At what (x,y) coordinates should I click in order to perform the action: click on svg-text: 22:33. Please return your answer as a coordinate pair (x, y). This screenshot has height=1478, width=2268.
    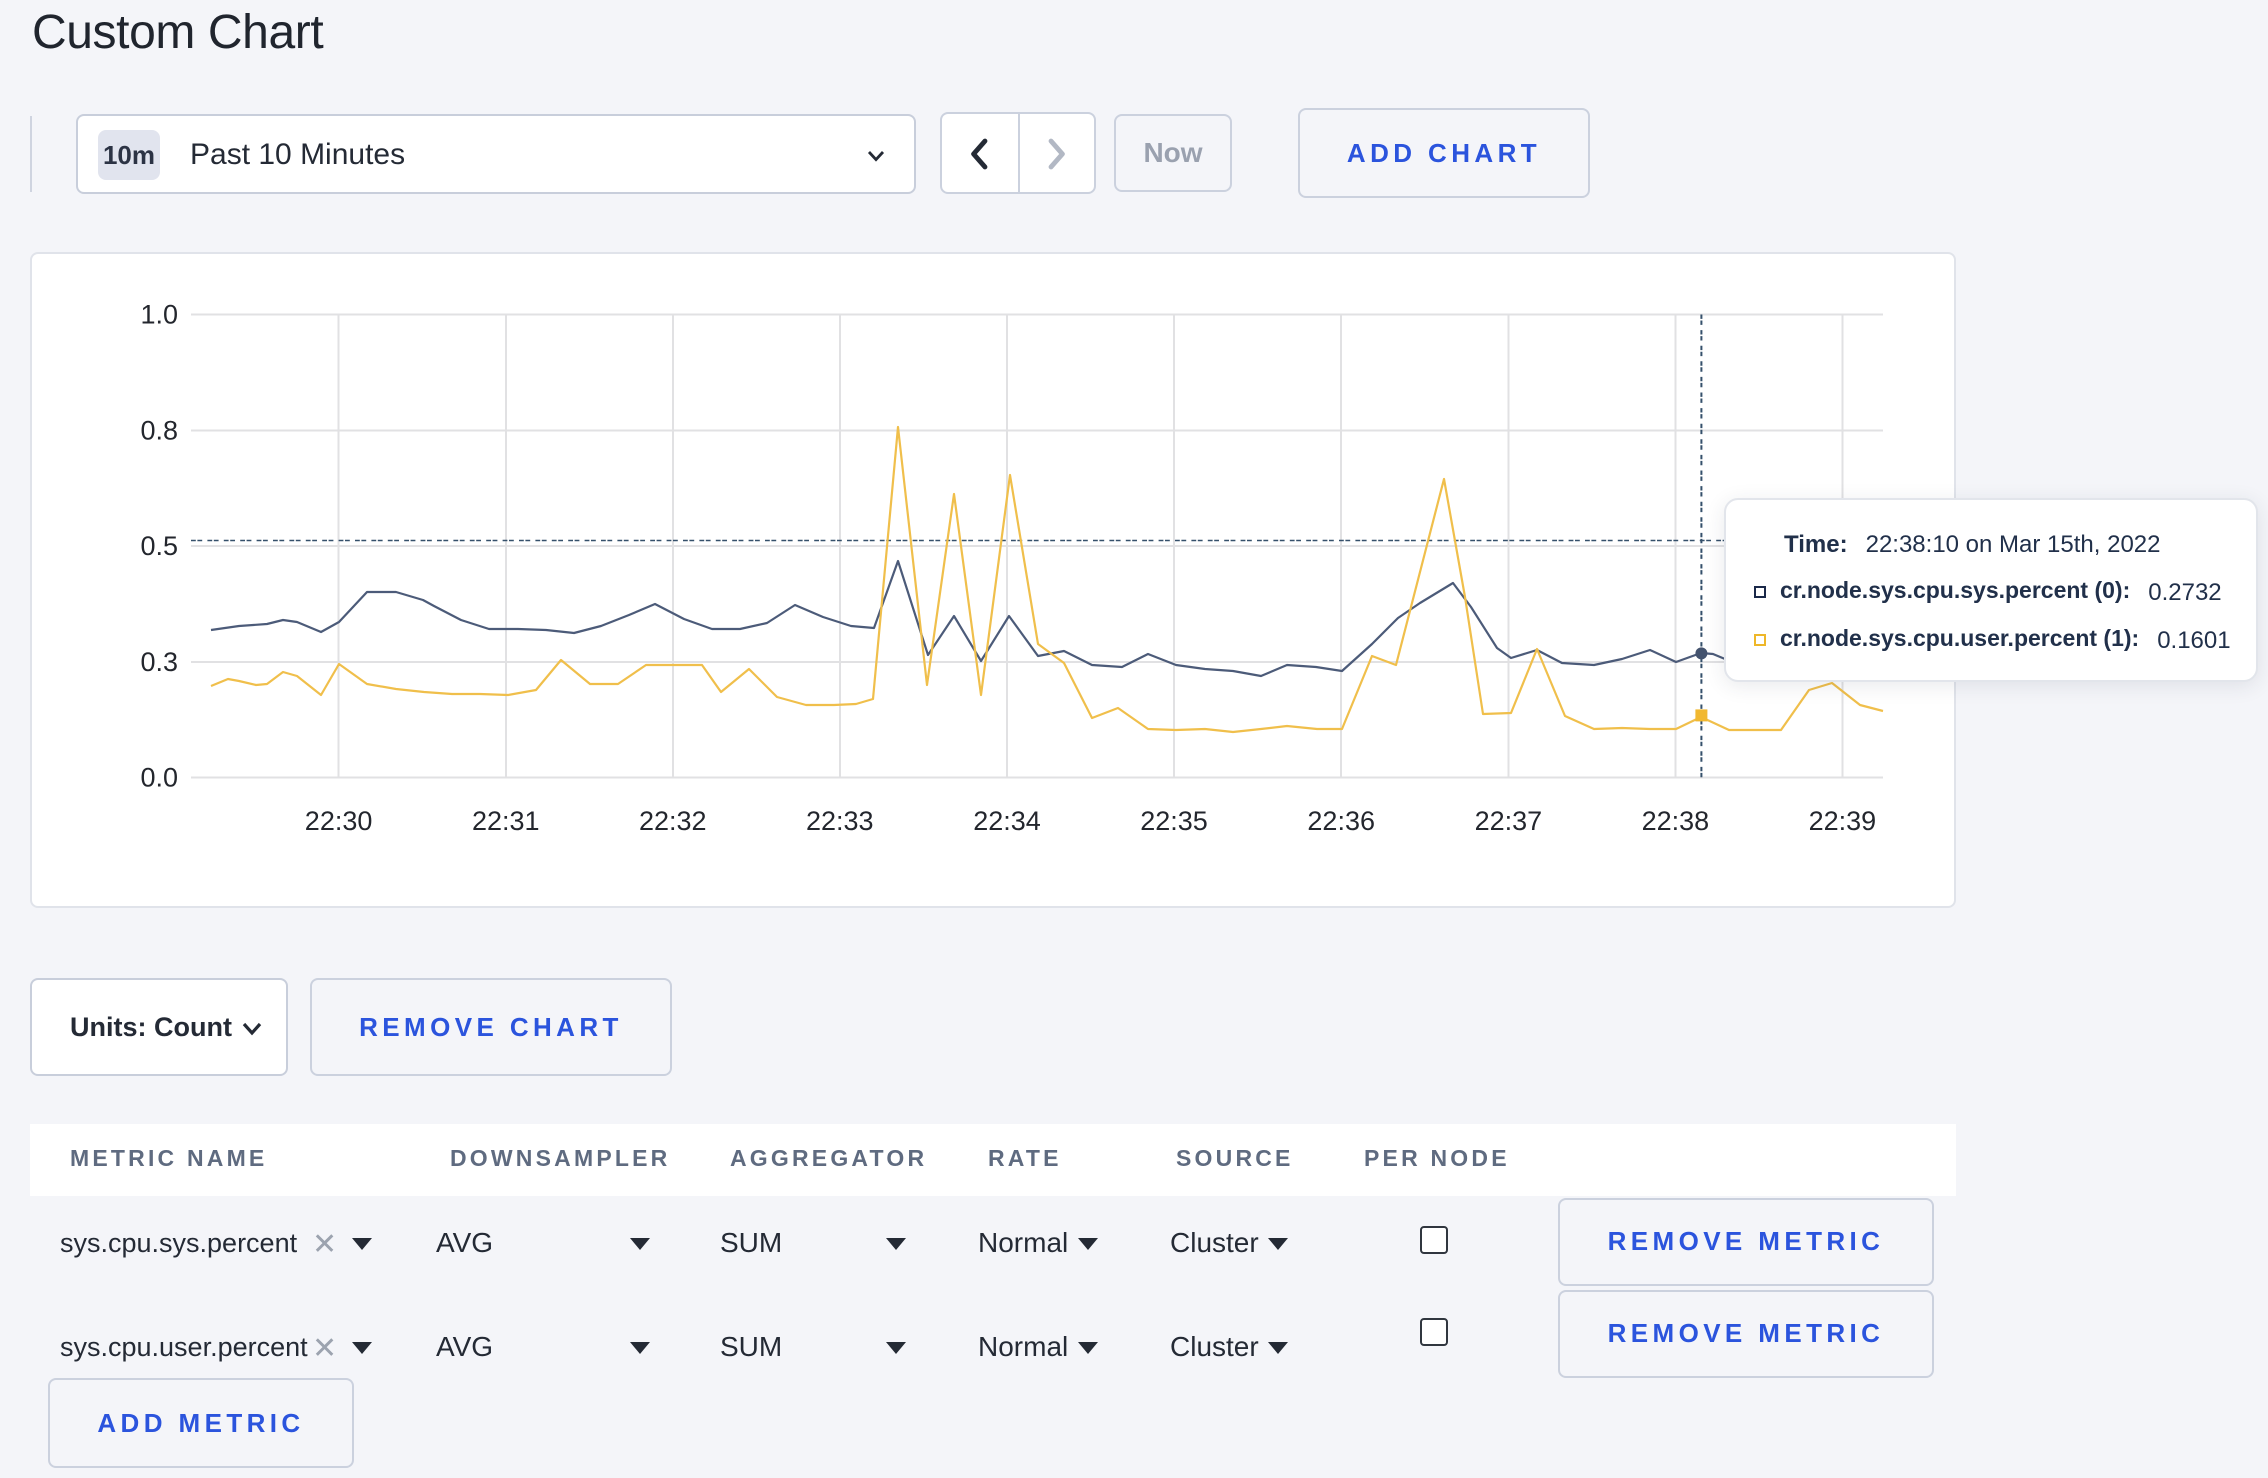
    Looking at the image, I should click on (840, 821).